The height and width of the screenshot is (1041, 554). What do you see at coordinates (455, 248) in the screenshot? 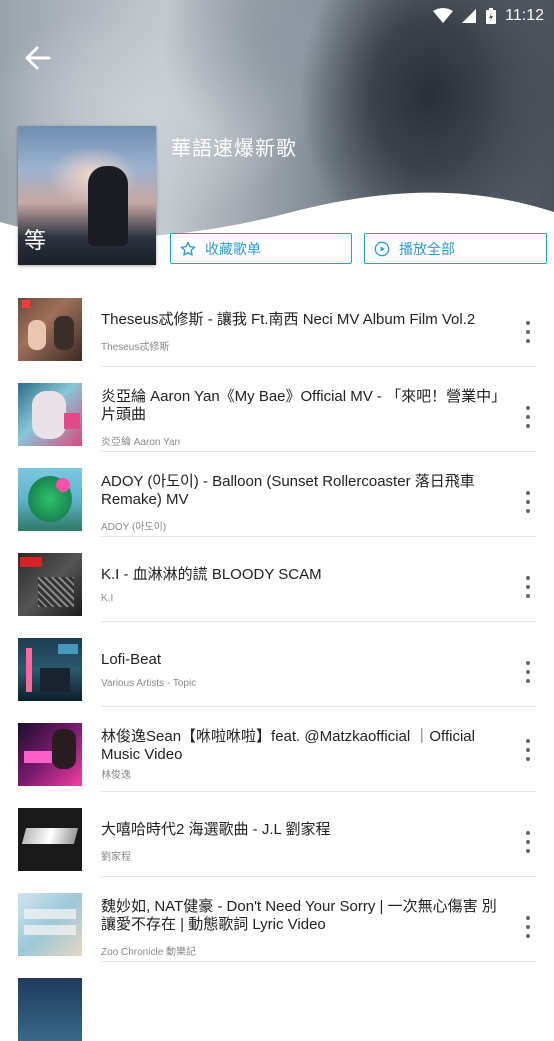
I see `play-all-button: 播放全部` at bounding box center [455, 248].